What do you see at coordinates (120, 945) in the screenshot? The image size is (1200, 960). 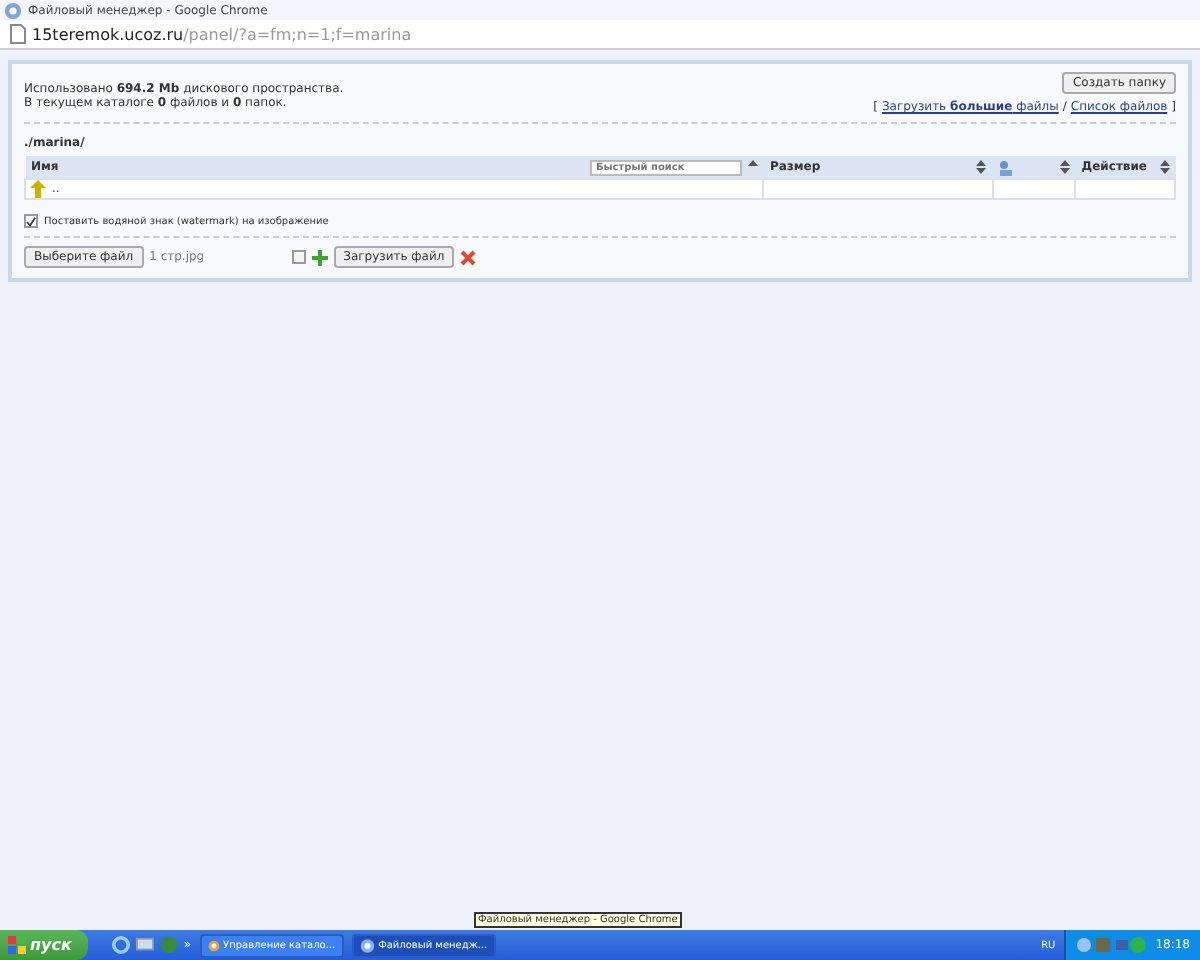 I see `browser-icon` at bounding box center [120, 945].